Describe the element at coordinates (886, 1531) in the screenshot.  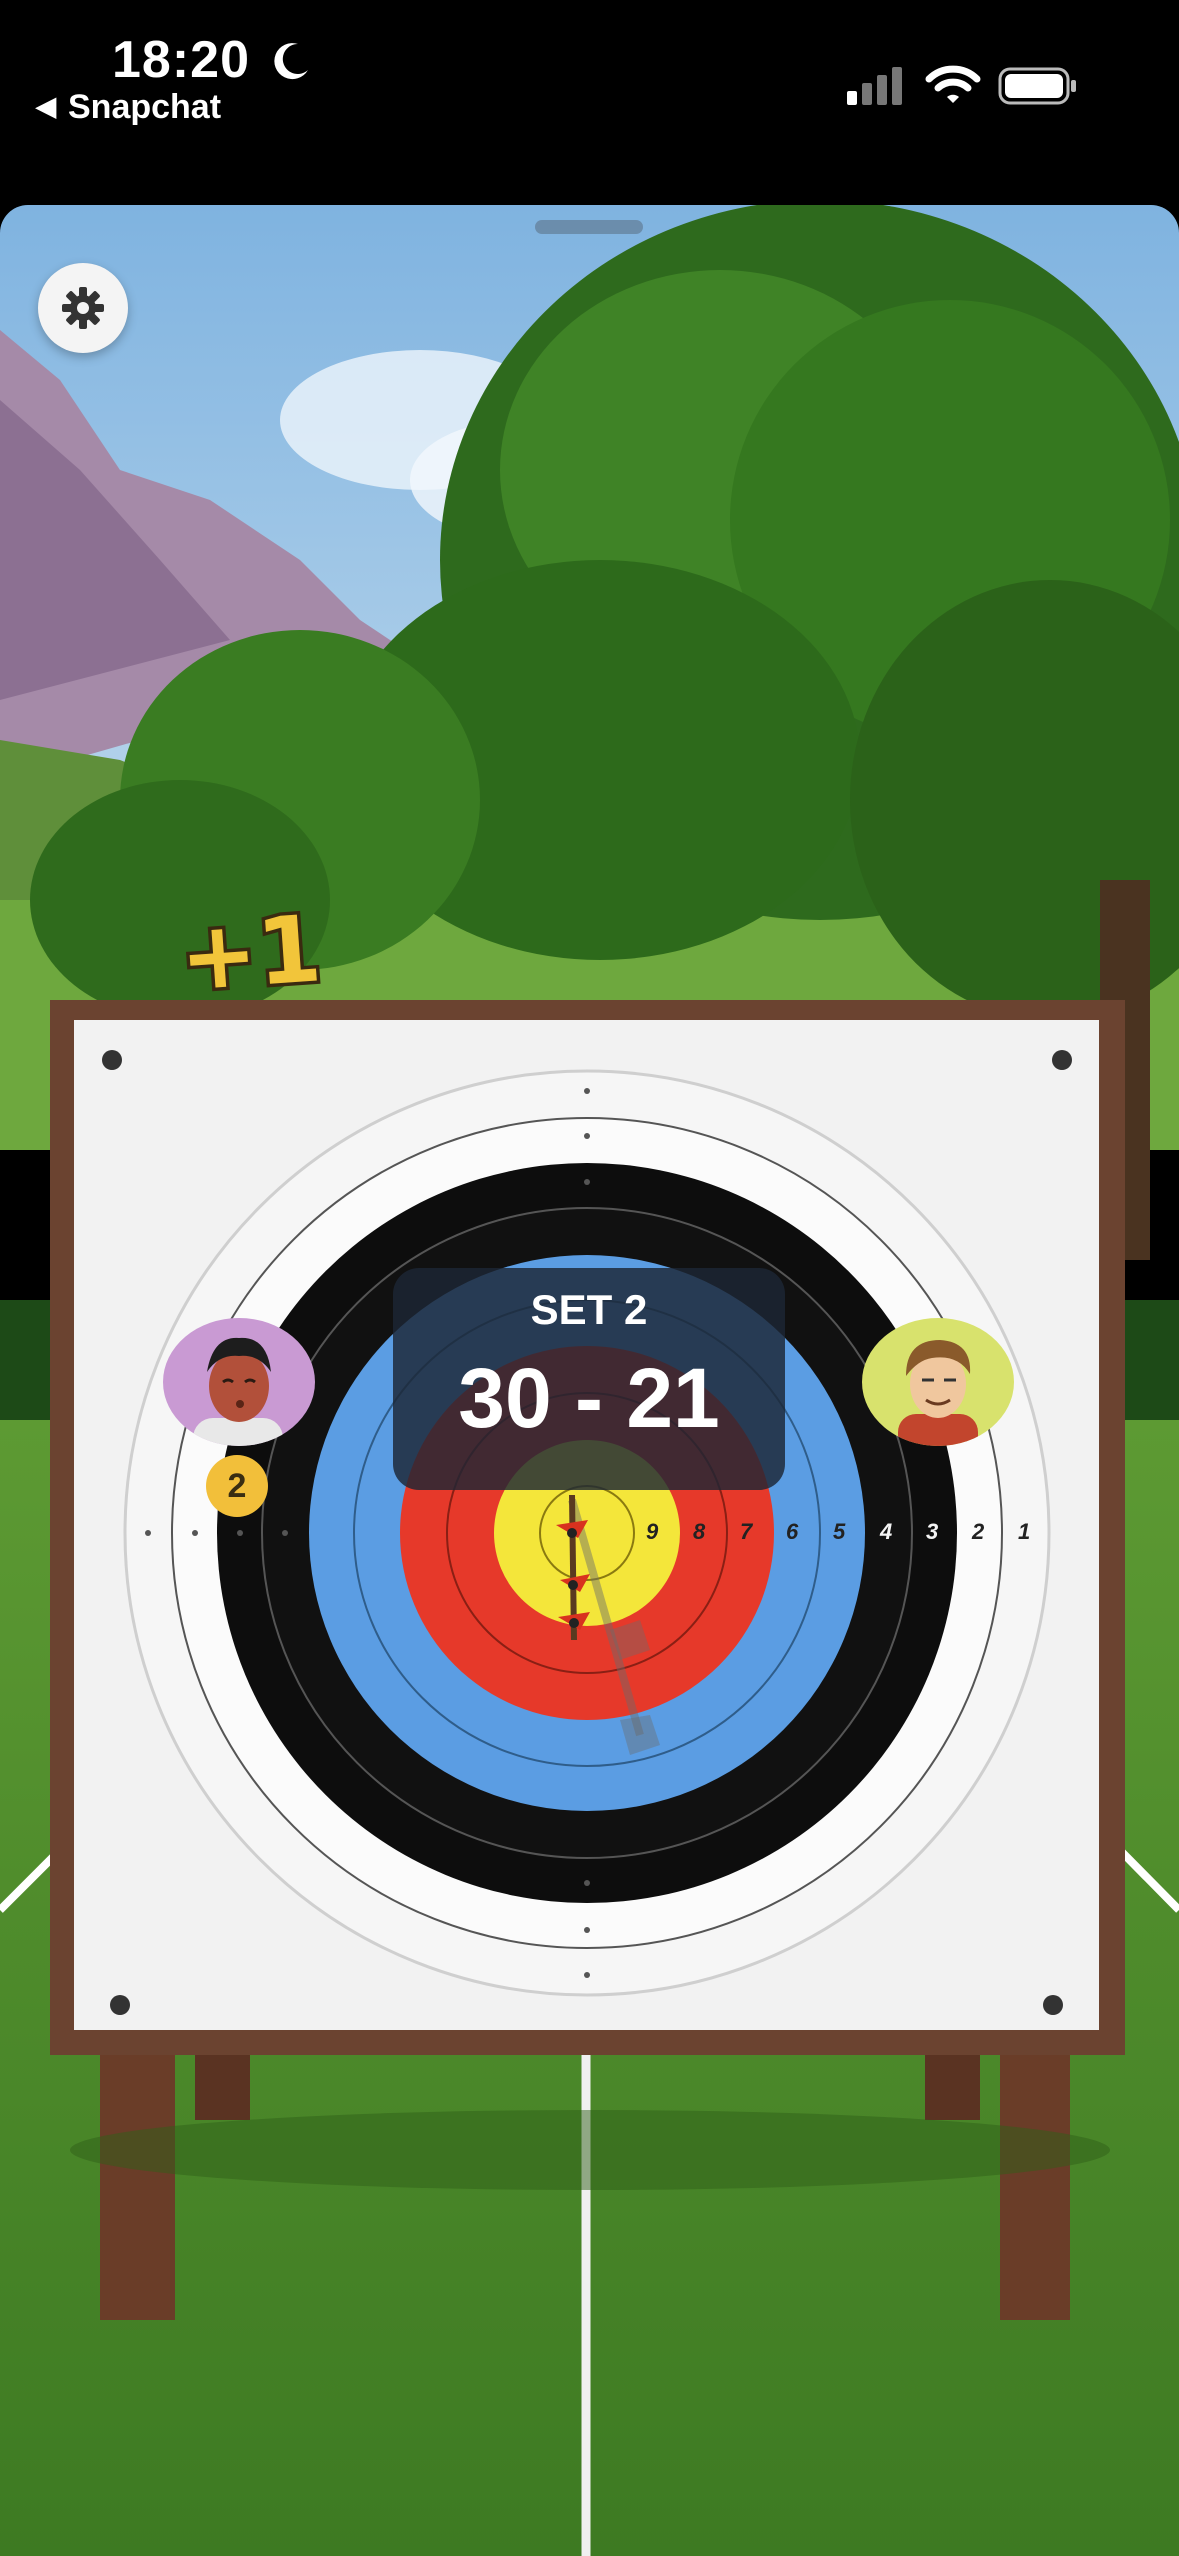
I see `ring-number-4: 4` at that location.